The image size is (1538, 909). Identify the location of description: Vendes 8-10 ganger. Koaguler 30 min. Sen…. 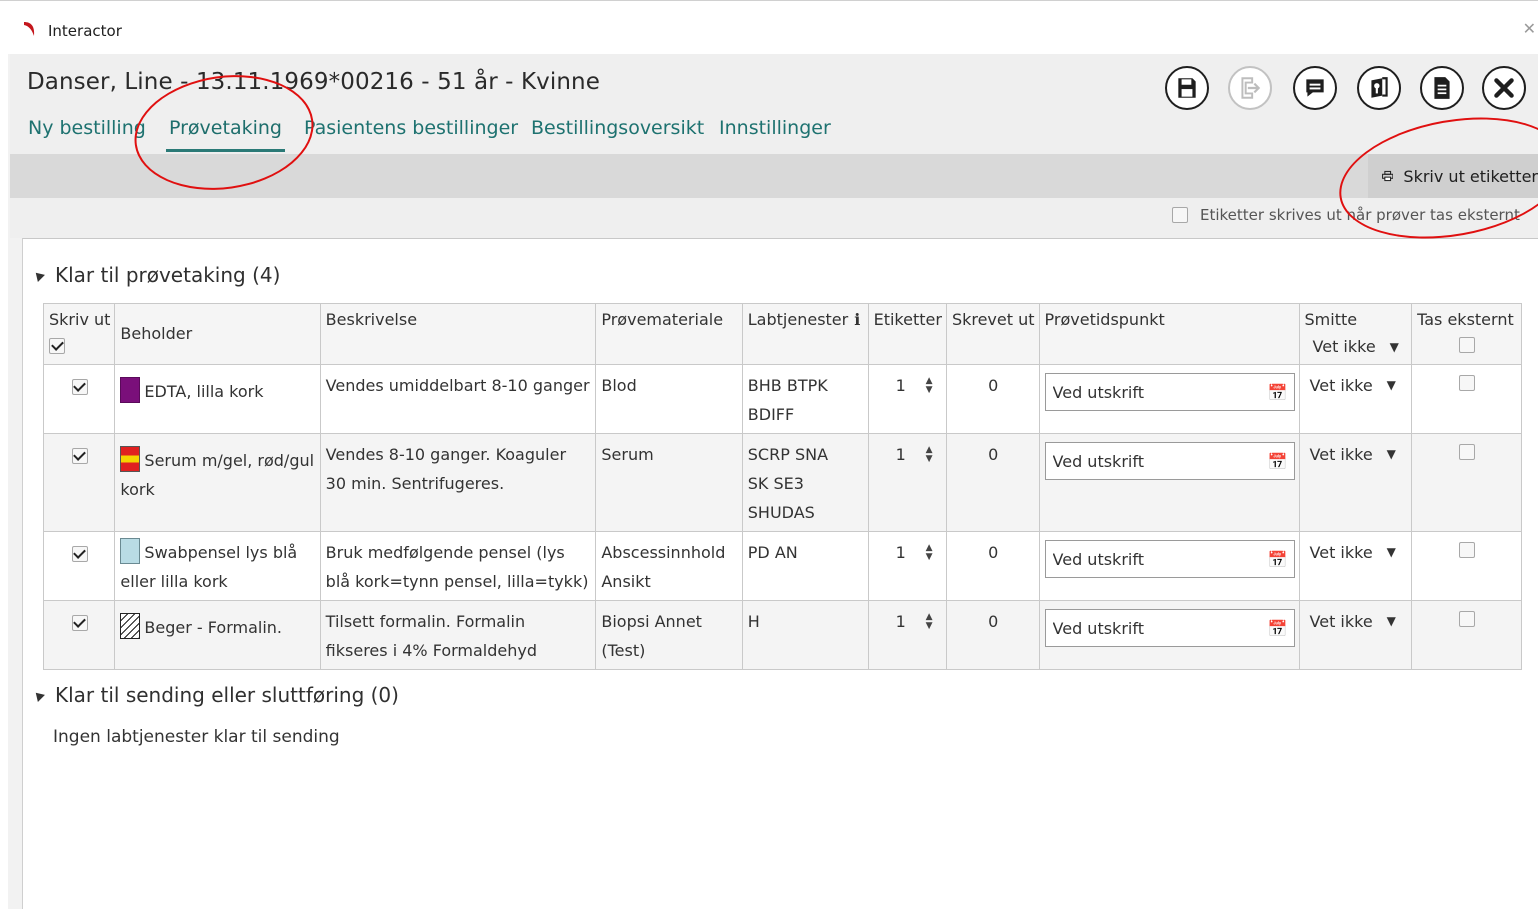
(458, 482).